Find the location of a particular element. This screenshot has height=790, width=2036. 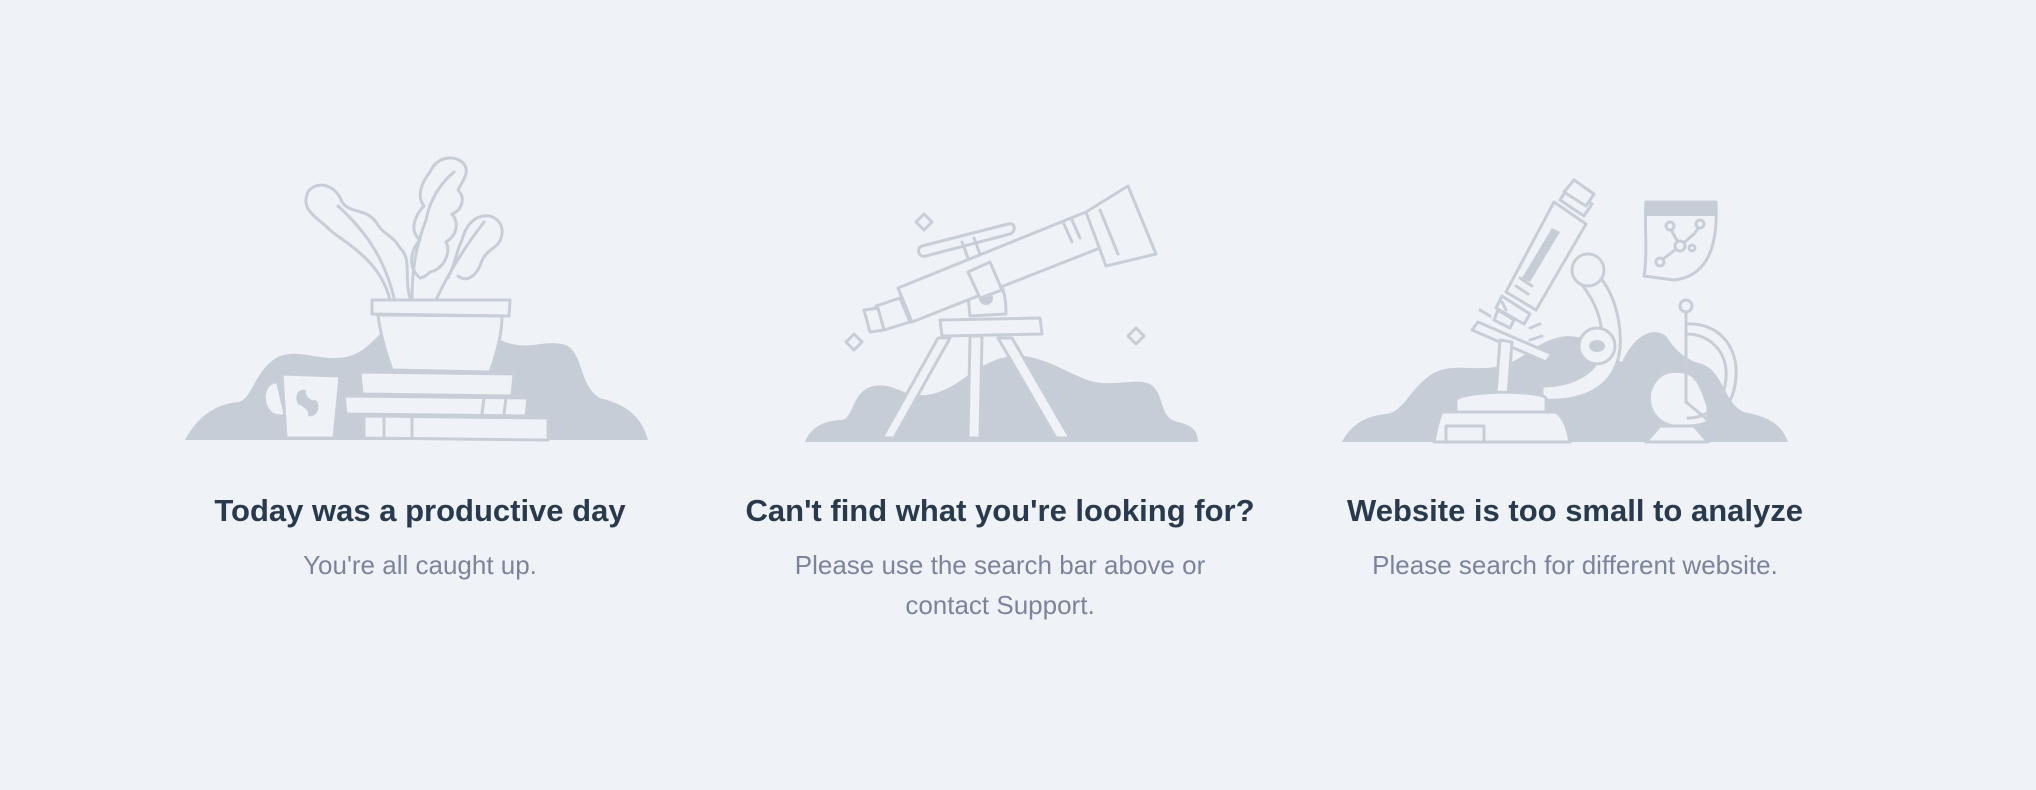

microscope-icon is located at coordinates (1565, 311).